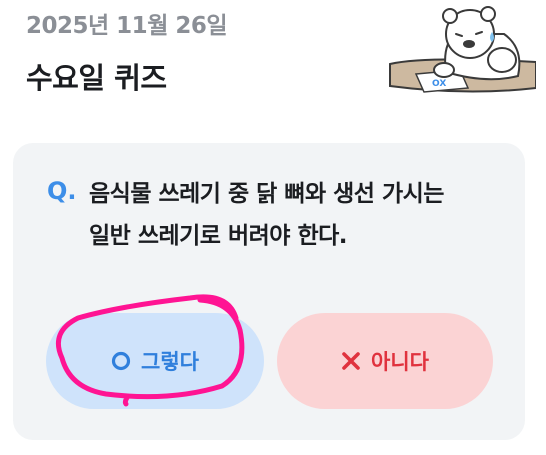 The height and width of the screenshot is (455, 546). Describe the element at coordinates (218, 236) in the screenshot. I see `question-line-2: 일반 쓰레기로 버려야 한다.` at that location.